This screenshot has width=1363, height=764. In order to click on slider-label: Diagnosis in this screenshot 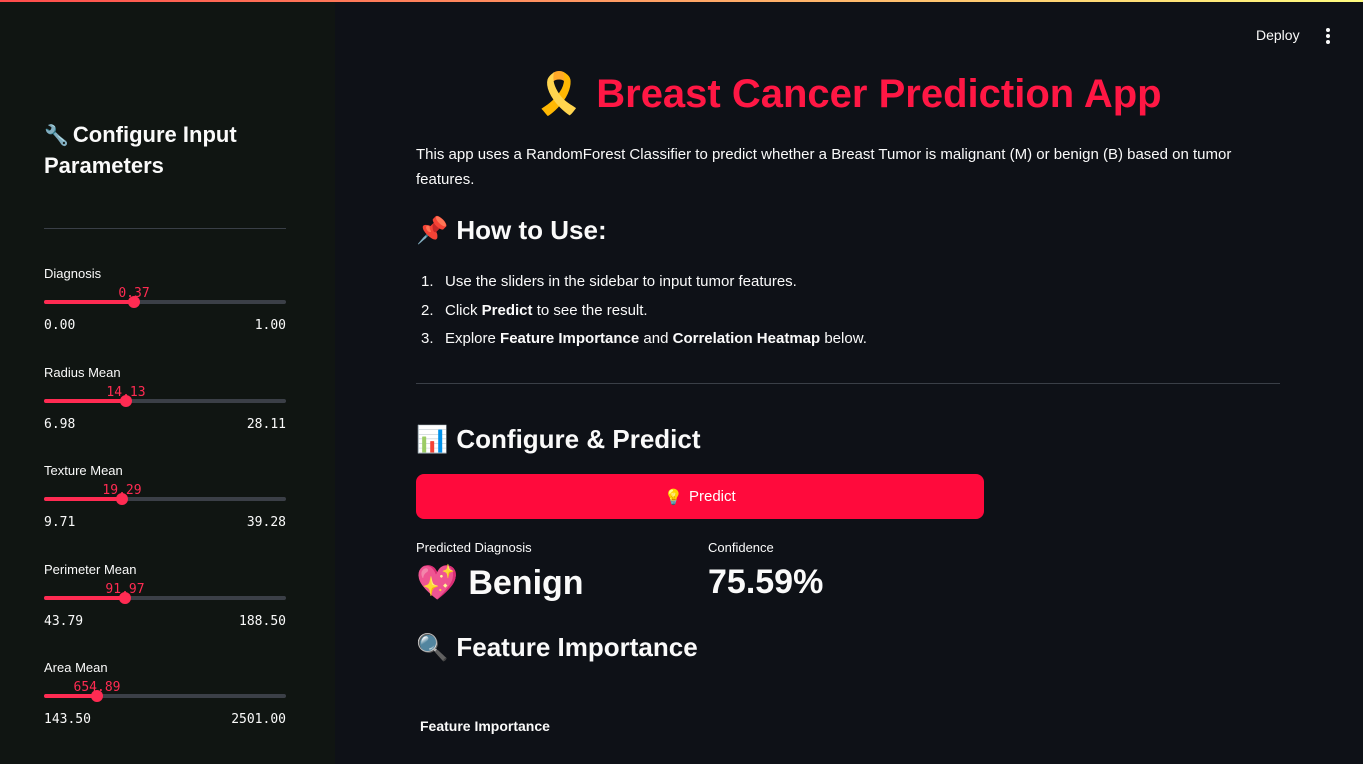, I will do `click(73, 273)`.